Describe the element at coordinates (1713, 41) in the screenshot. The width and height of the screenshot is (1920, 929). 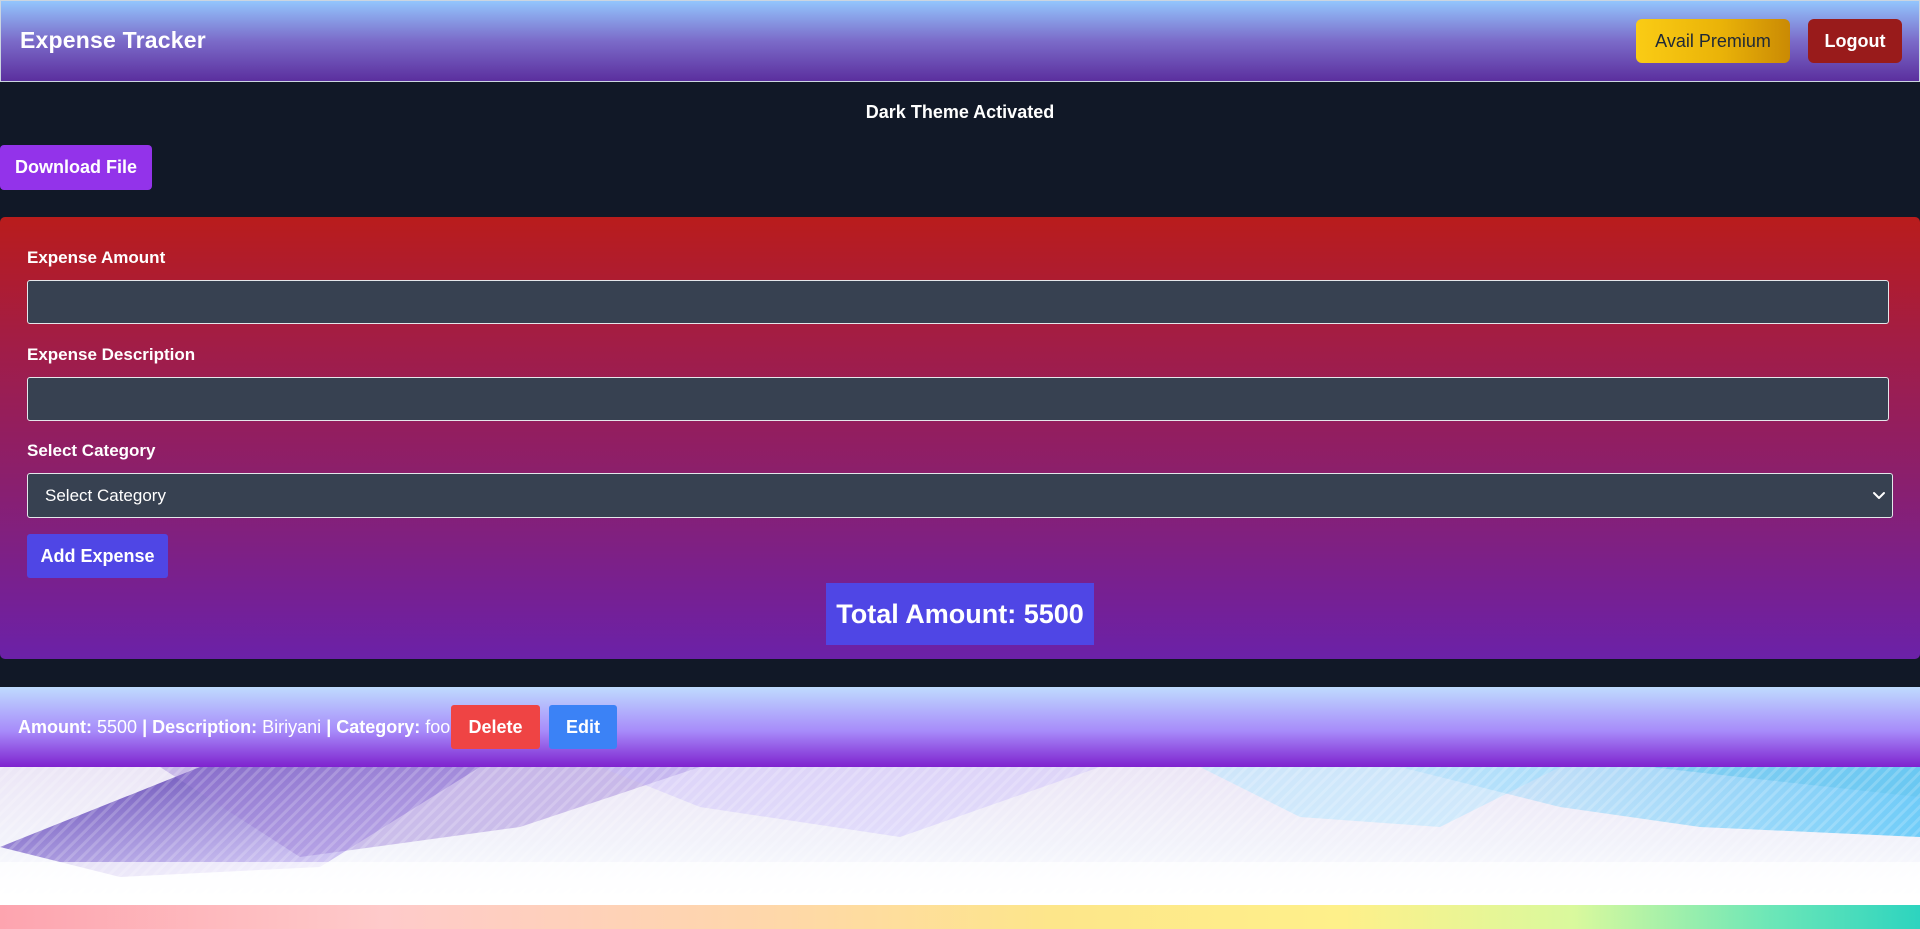
I see `avail-premium-button: Avail Premium` at that location.